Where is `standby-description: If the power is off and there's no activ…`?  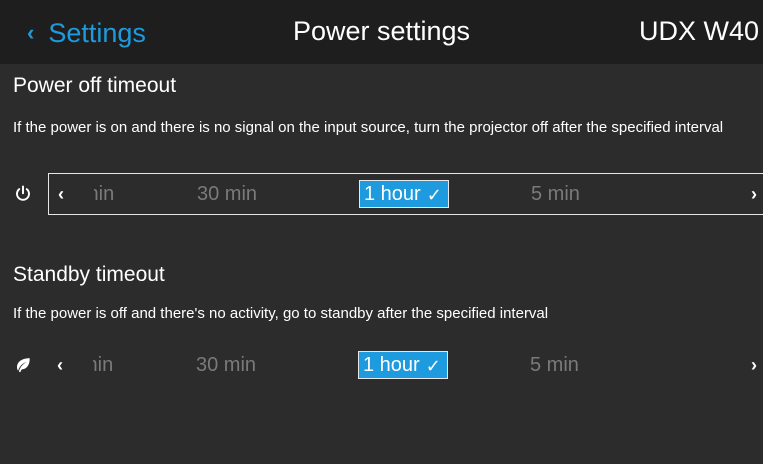 standby-description: If the power is off and there's no activ… is located at coordinates (281, 313).